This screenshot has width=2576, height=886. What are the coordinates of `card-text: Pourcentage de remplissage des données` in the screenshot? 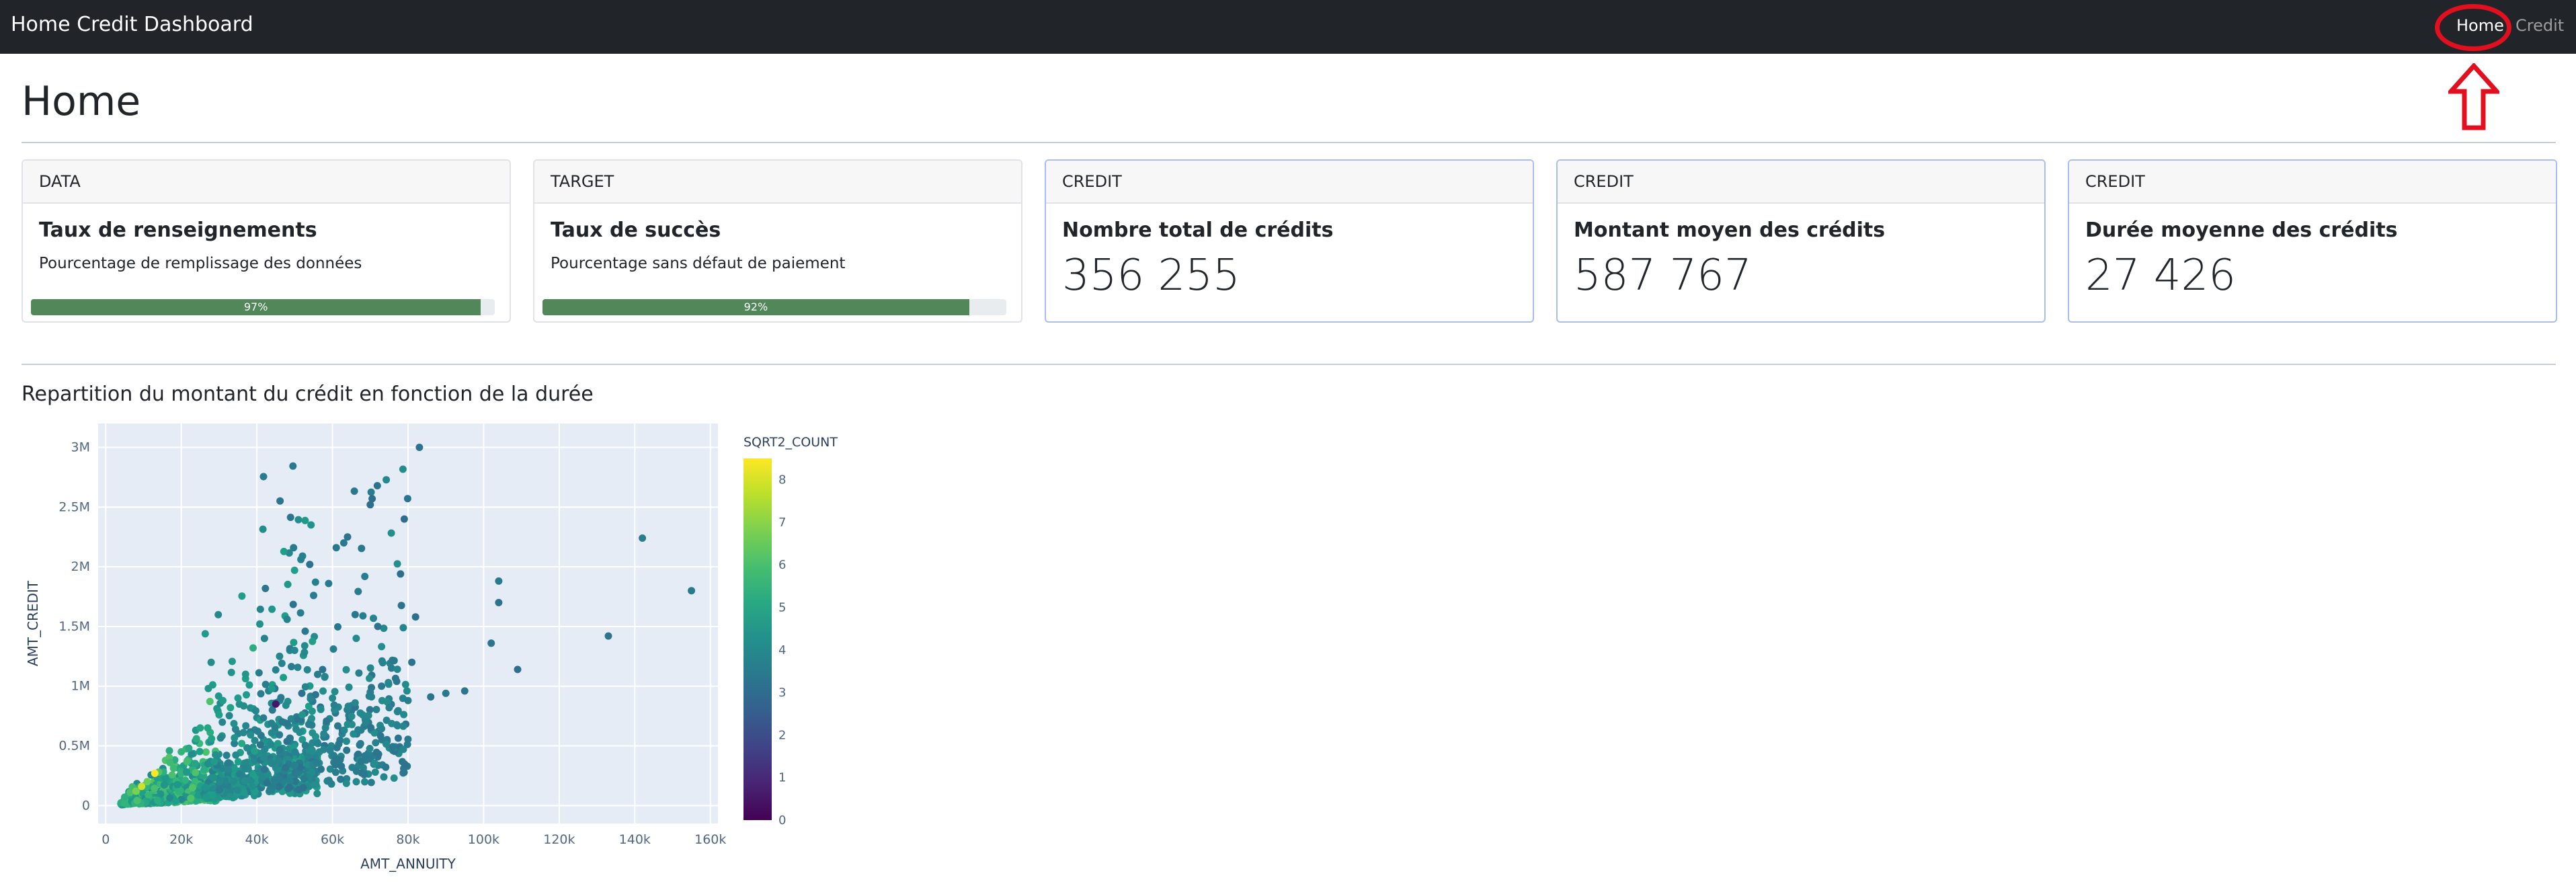 It's located at (200, 264).